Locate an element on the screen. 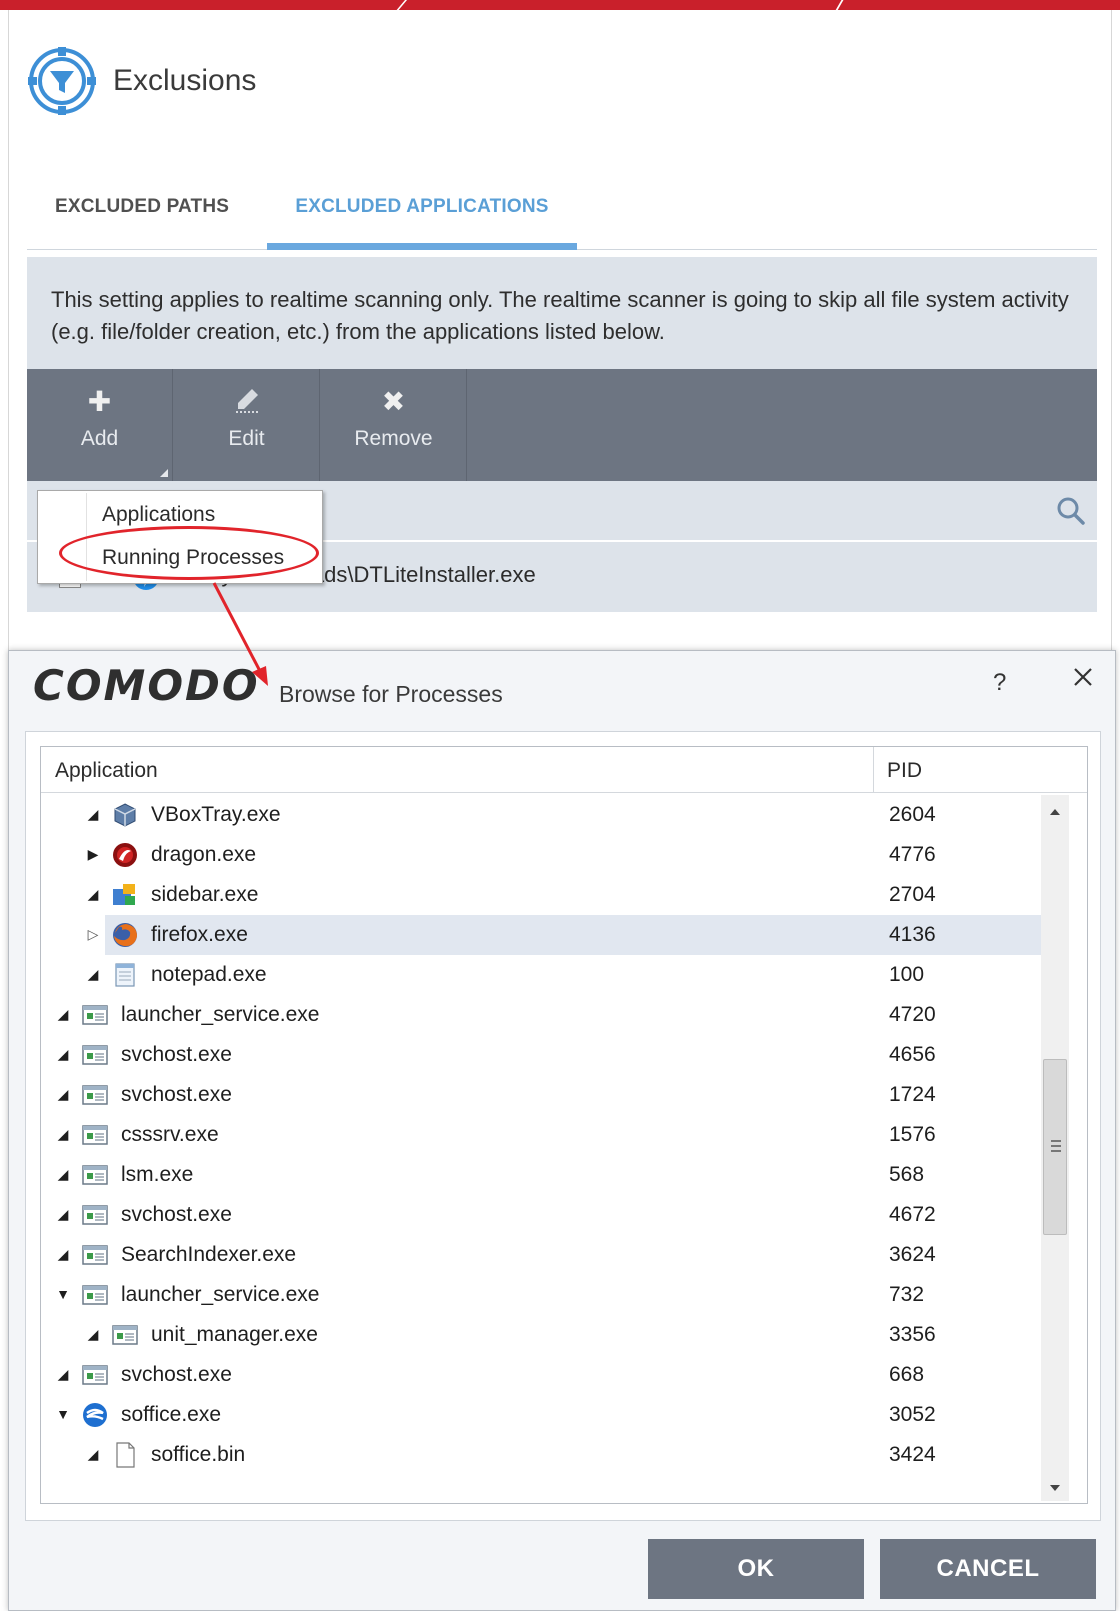  process-row: ◢ SearchIndexer.exe 3624 is located at coordinates (541, 1255).